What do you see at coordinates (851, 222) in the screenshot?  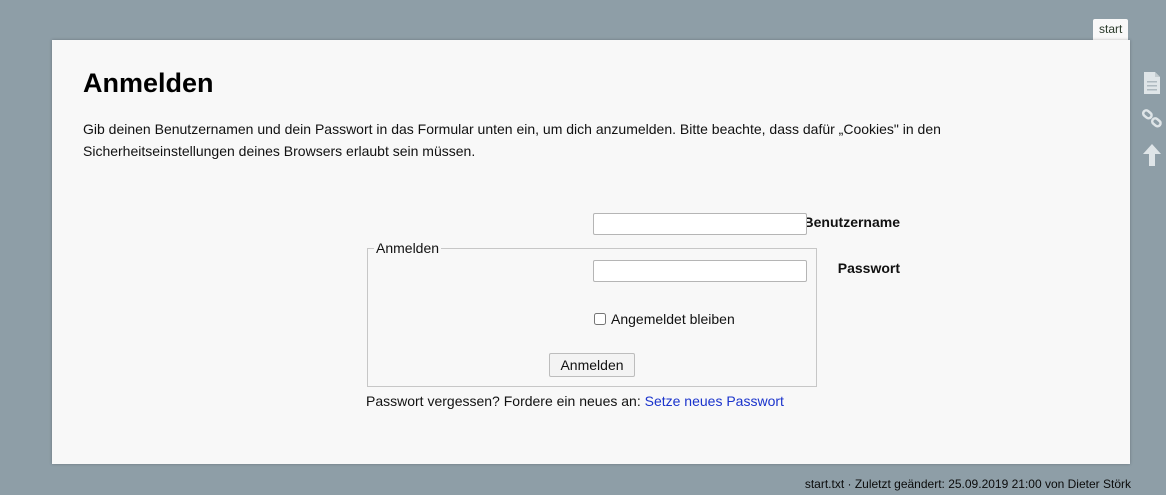 I see `username-label: Benutzername` at bounding box center [851, 222].